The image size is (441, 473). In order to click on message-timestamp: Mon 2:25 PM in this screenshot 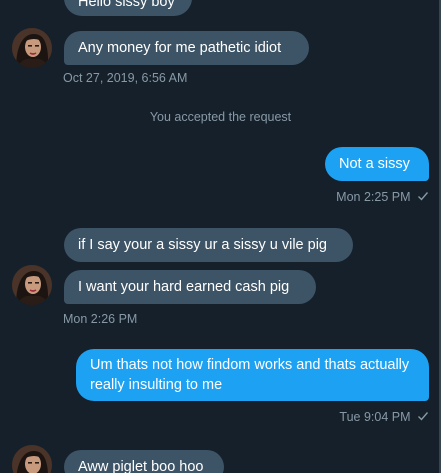, I will do `click(373, 197)`.